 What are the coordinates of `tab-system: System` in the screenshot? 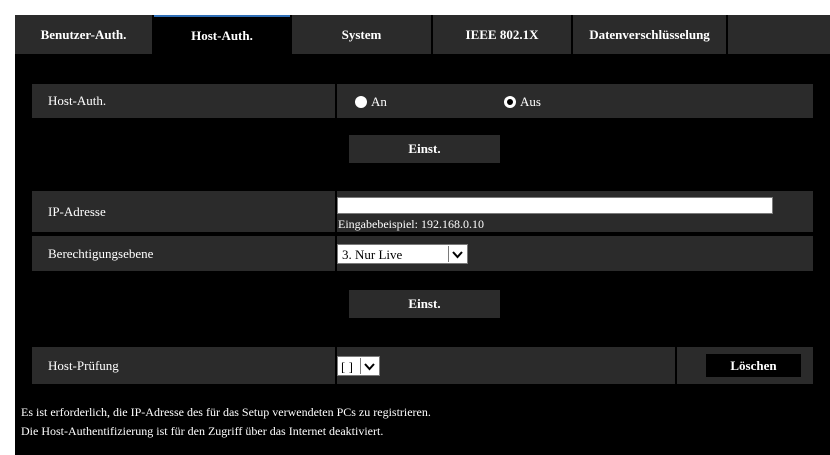 It's located at (361, 34).